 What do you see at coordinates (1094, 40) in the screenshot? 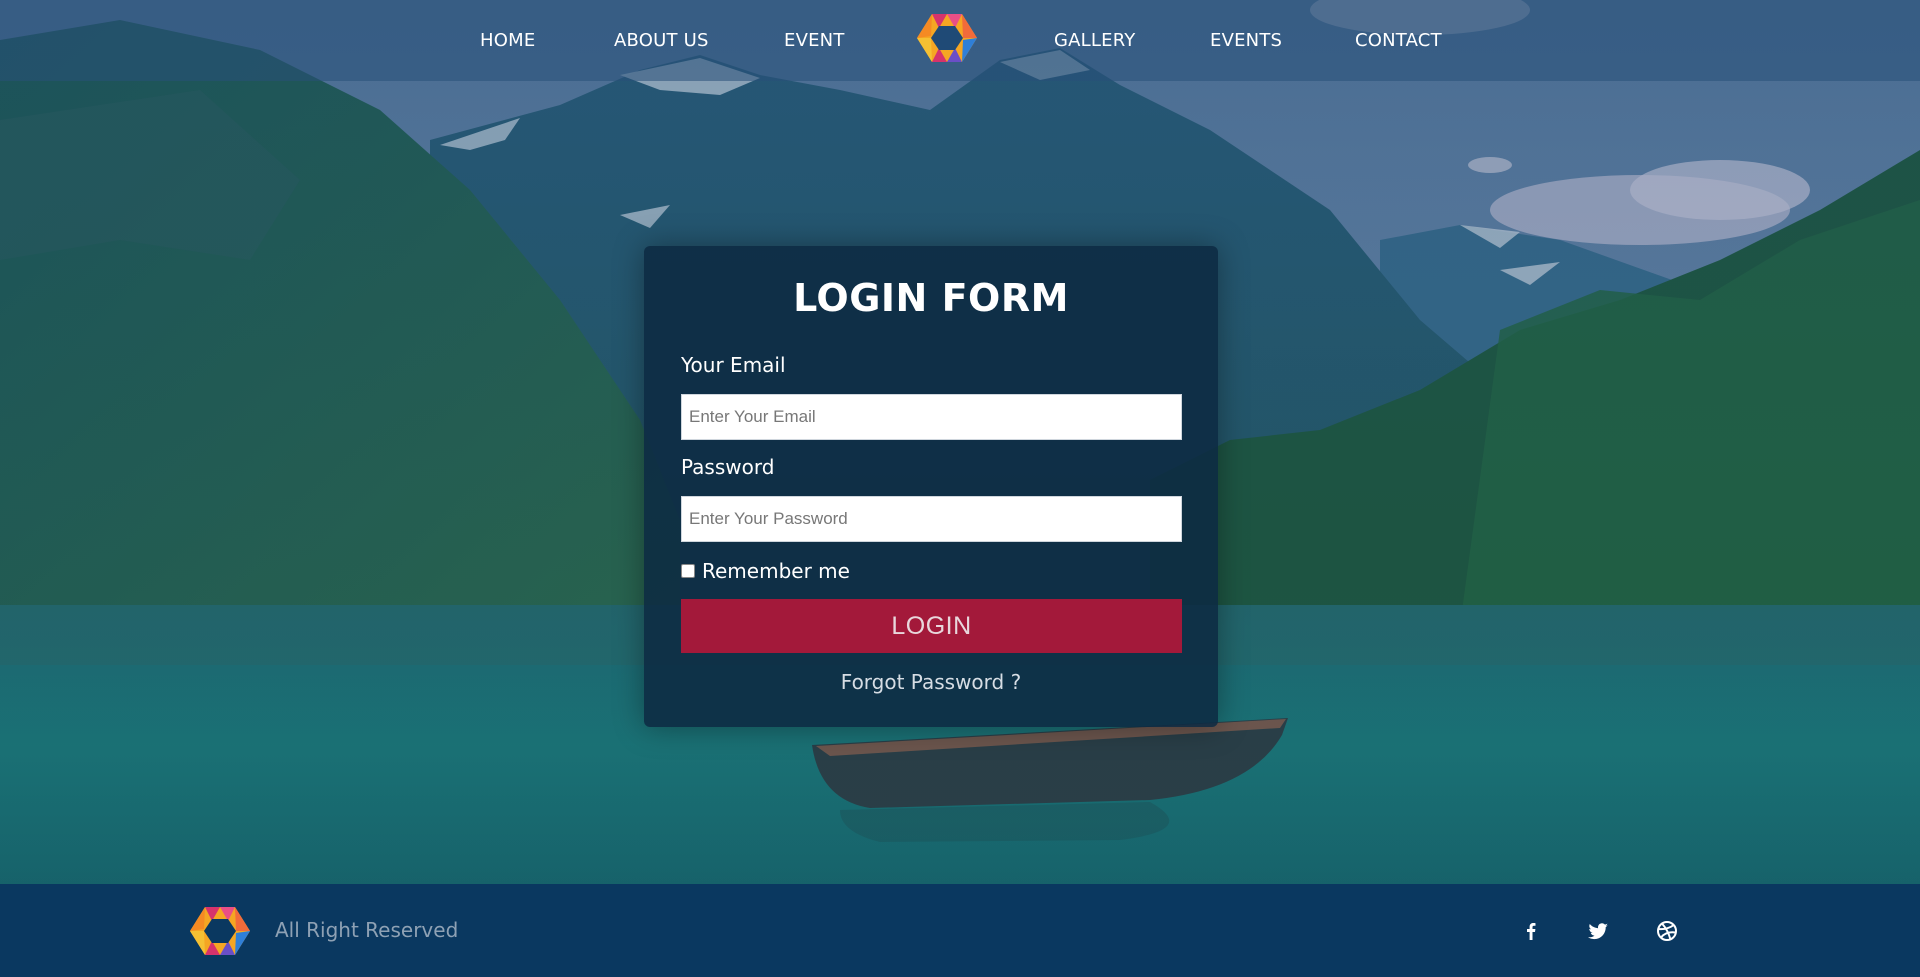
I see `nav-gallery: GALLERY` at bounding box center [1094, 40].